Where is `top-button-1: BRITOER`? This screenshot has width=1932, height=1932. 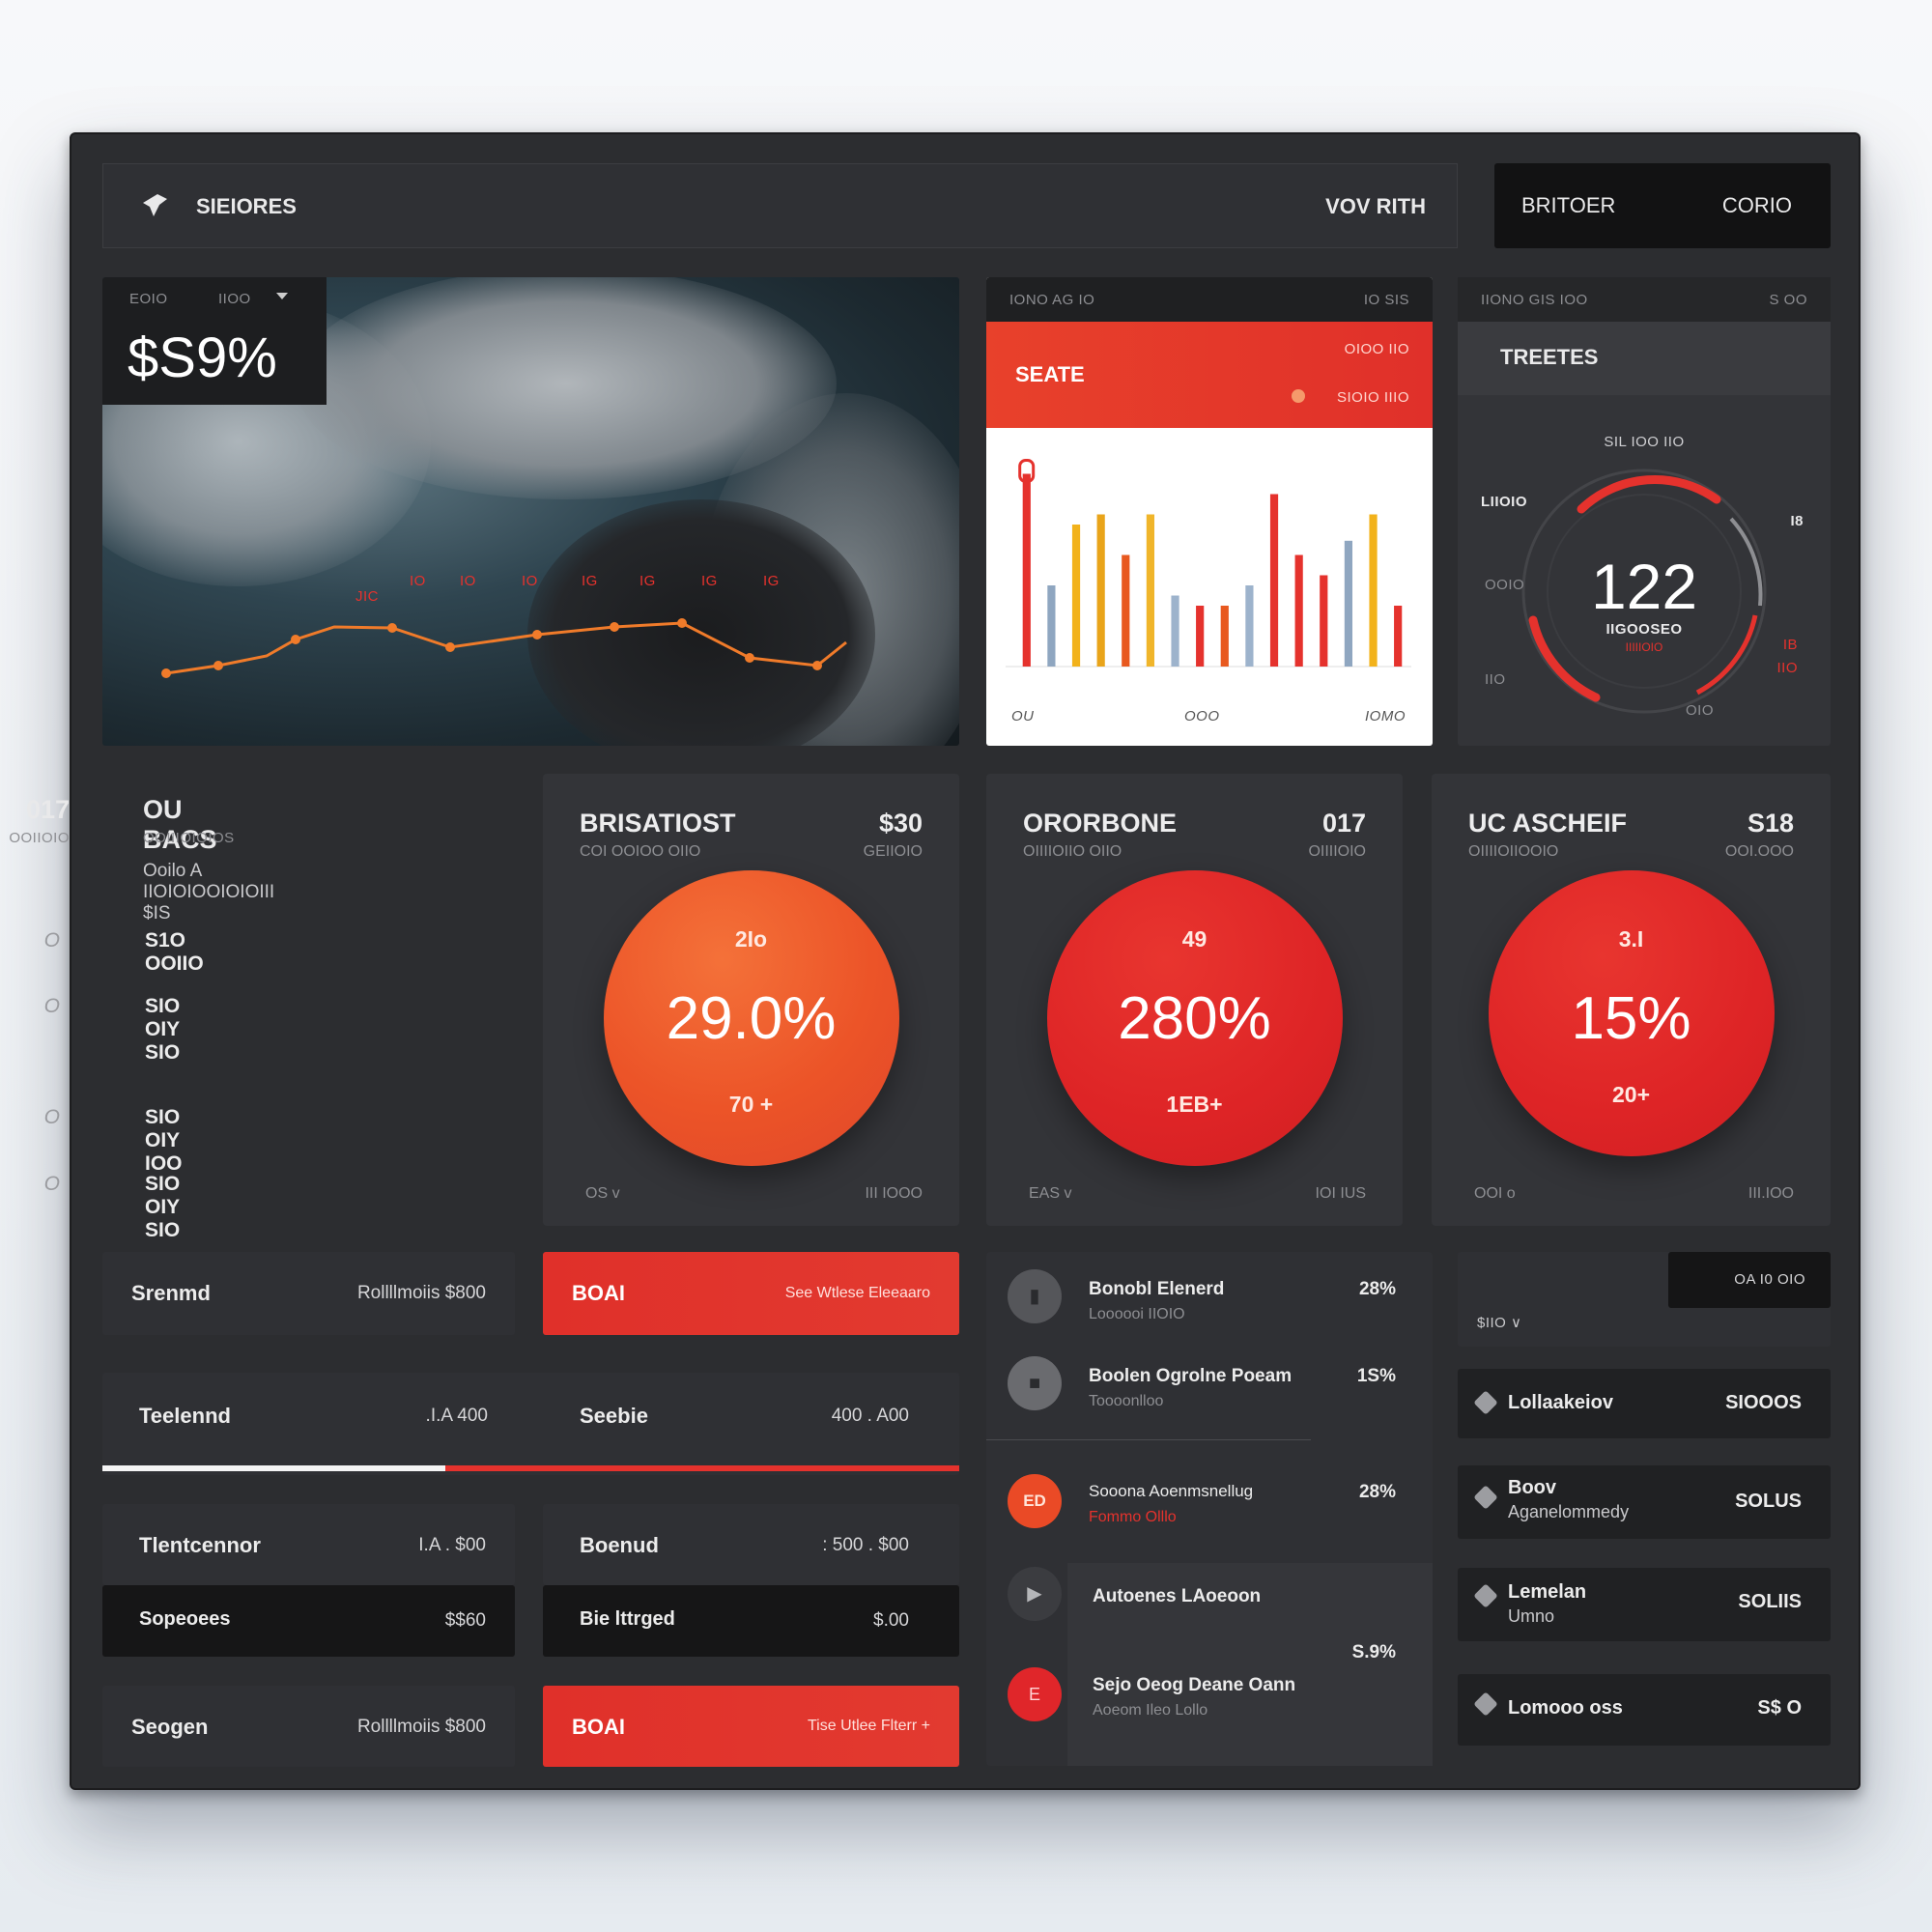
top-button-1: BRITOER is located at coordinates (1568, 205).